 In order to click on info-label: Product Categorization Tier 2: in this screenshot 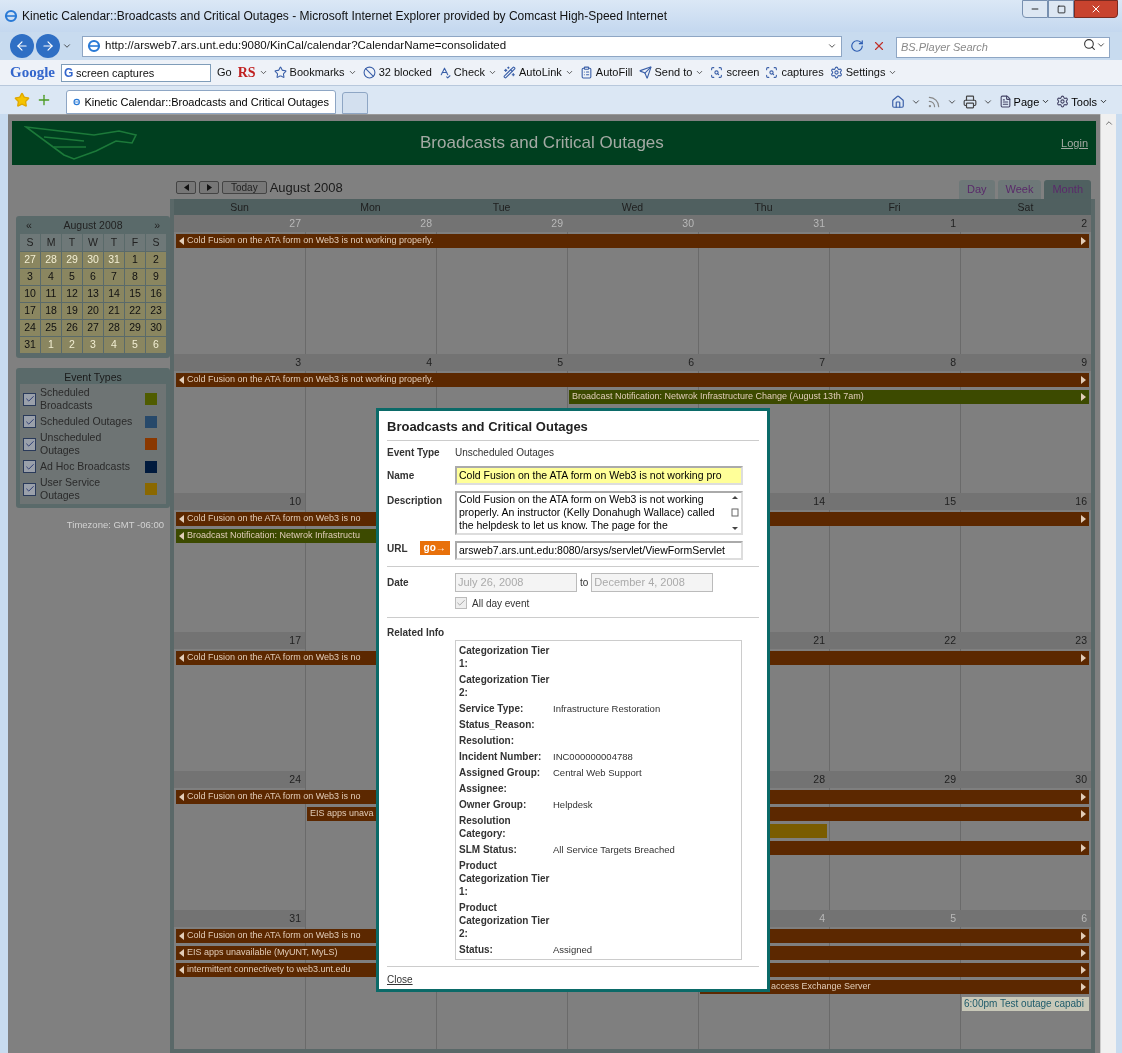, I will do `click(505, 920)`.